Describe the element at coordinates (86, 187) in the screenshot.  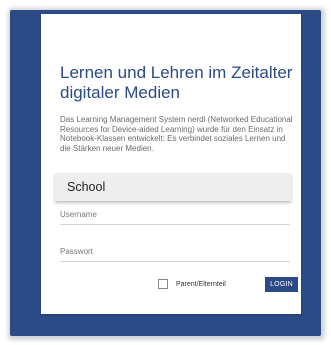
I see `school-value: School` at that location.